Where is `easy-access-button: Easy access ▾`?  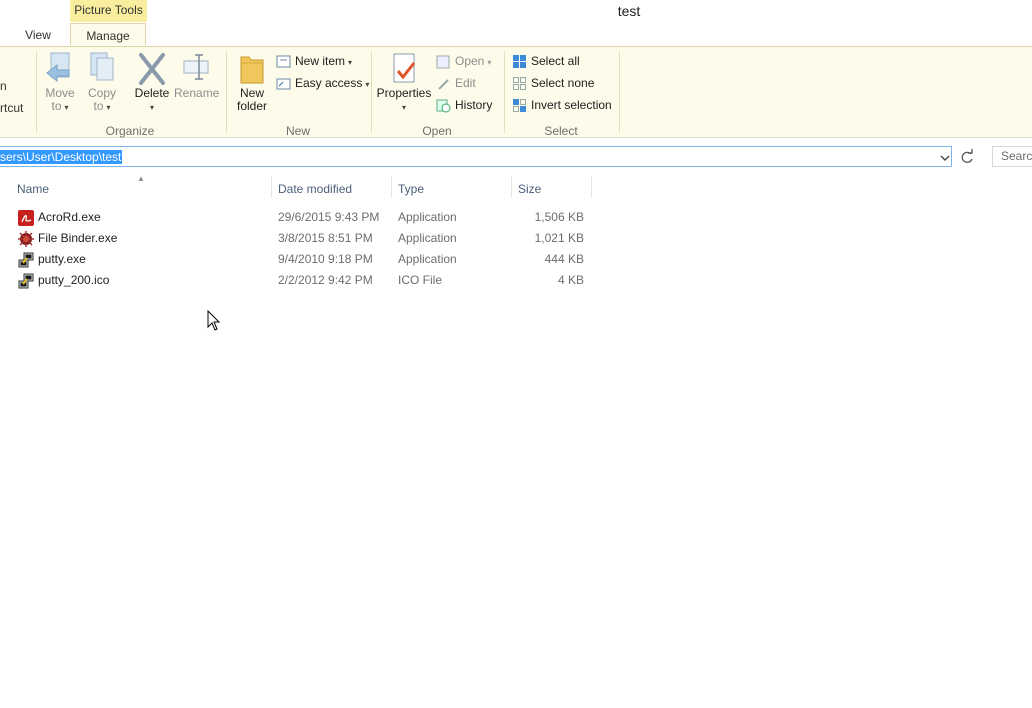 easy-access-button: Easy access ▾ is located at coordinates (322, 84).